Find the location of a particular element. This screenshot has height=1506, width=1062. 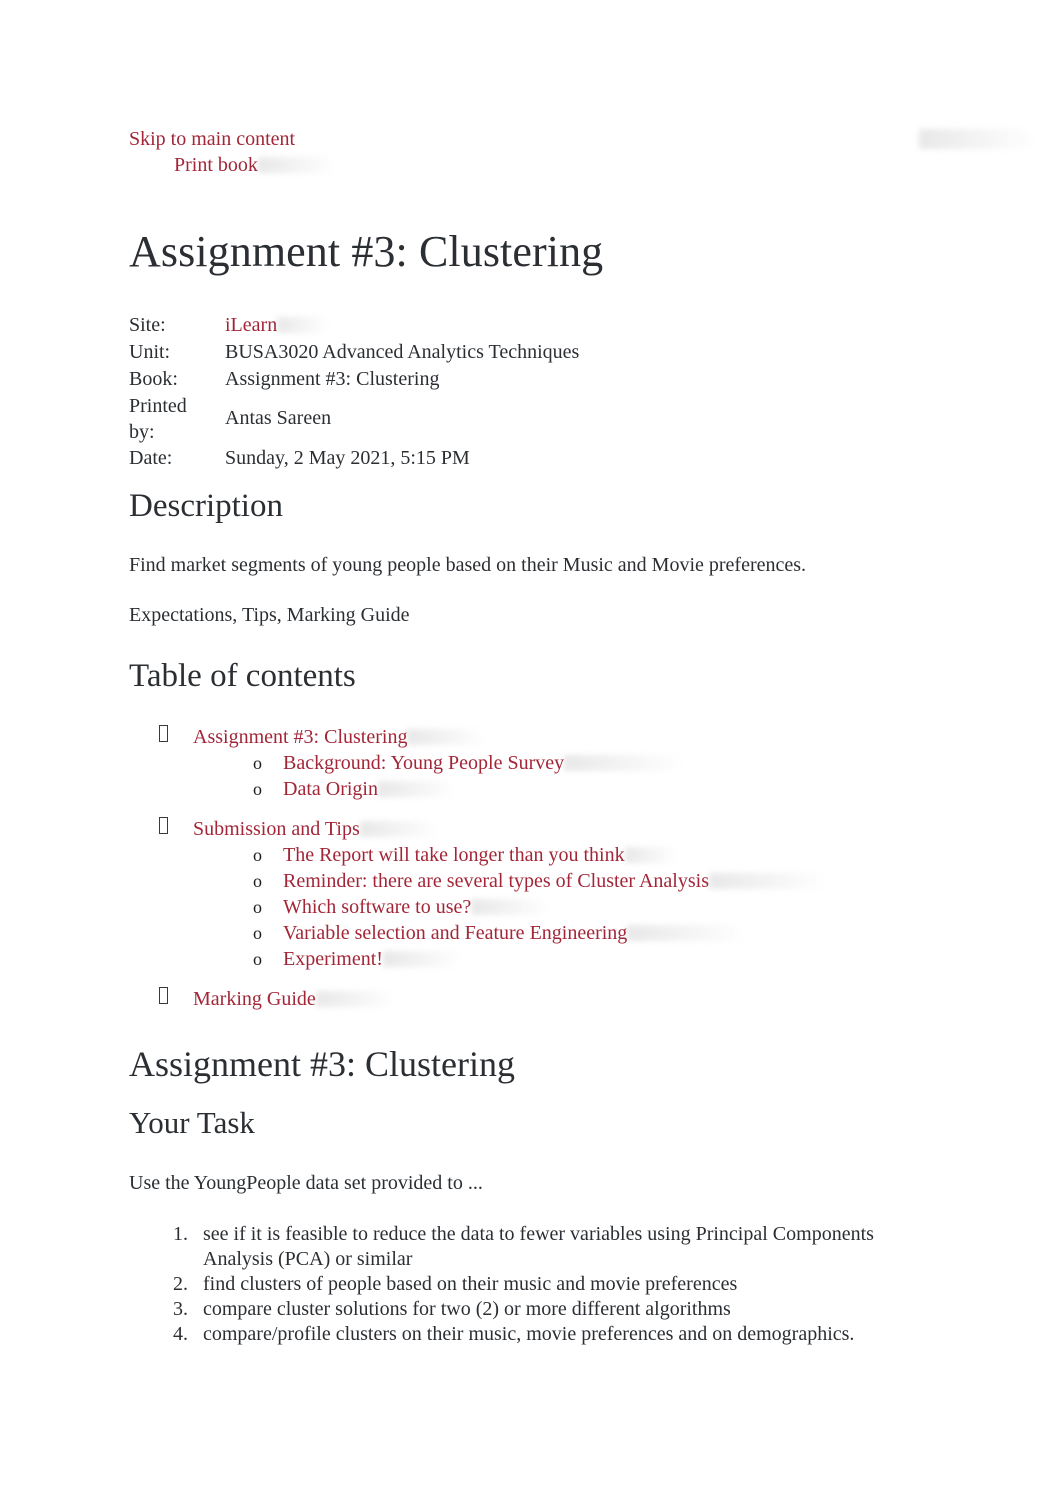

meta-label-unit: Unit: is located at coordinates (150, 352).